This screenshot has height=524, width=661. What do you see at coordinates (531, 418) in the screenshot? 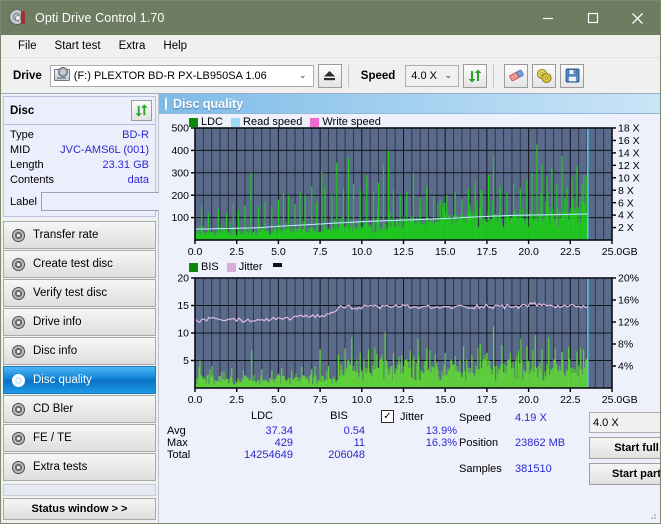
I see `speed-result-value: 4.19 X` at bounding box center [531, 418].